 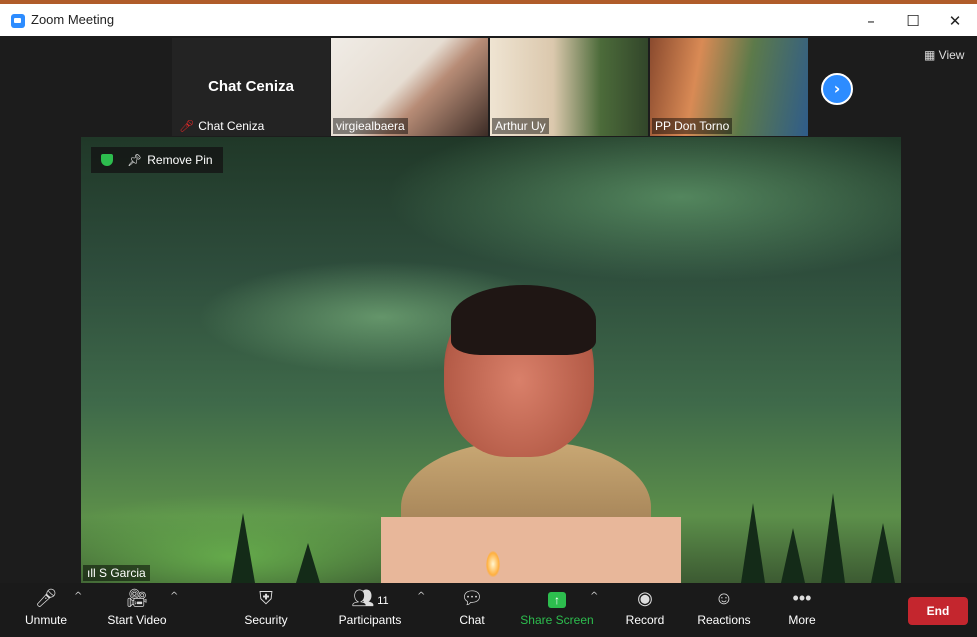 What do you see at coordinates (837, 89) in the screenshot?
I see `next-page-arrow-icon: ›` at bounding box center [837, 89].